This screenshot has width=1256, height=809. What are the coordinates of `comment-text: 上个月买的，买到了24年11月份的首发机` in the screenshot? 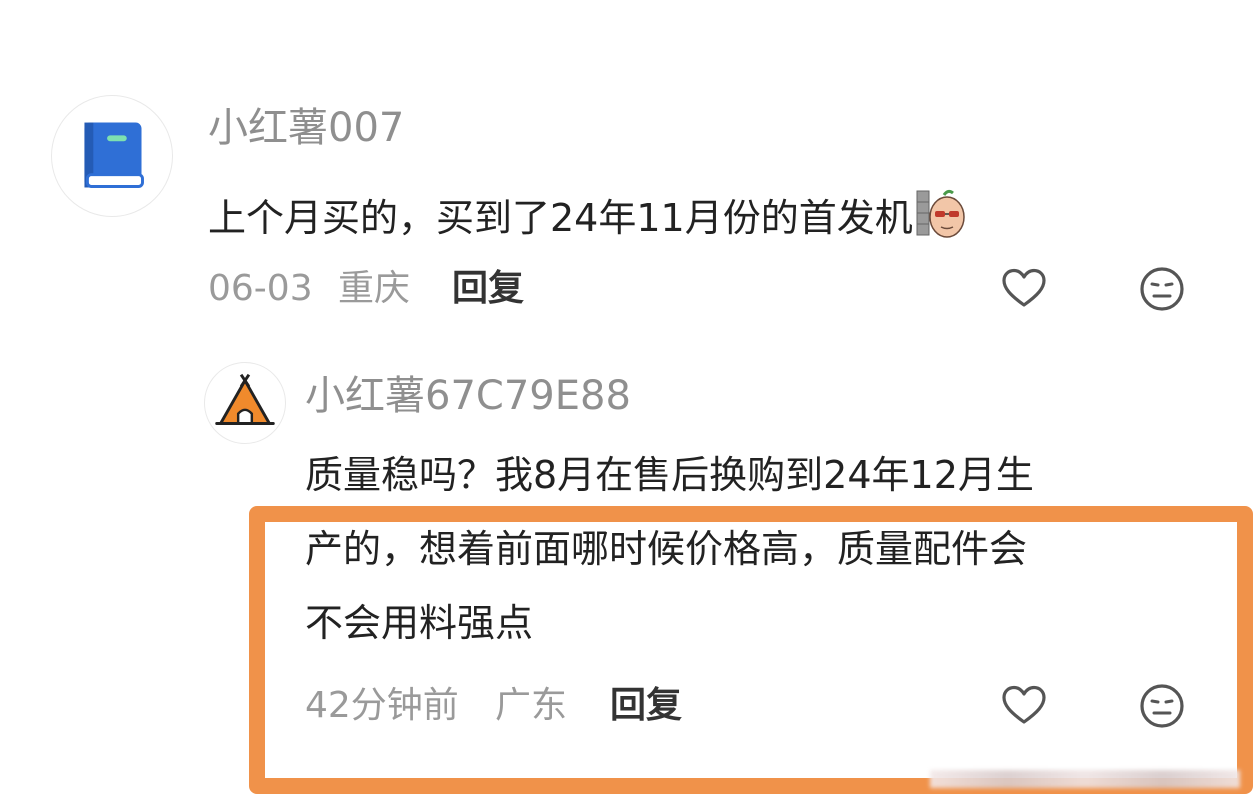 It's located at (587, 213).